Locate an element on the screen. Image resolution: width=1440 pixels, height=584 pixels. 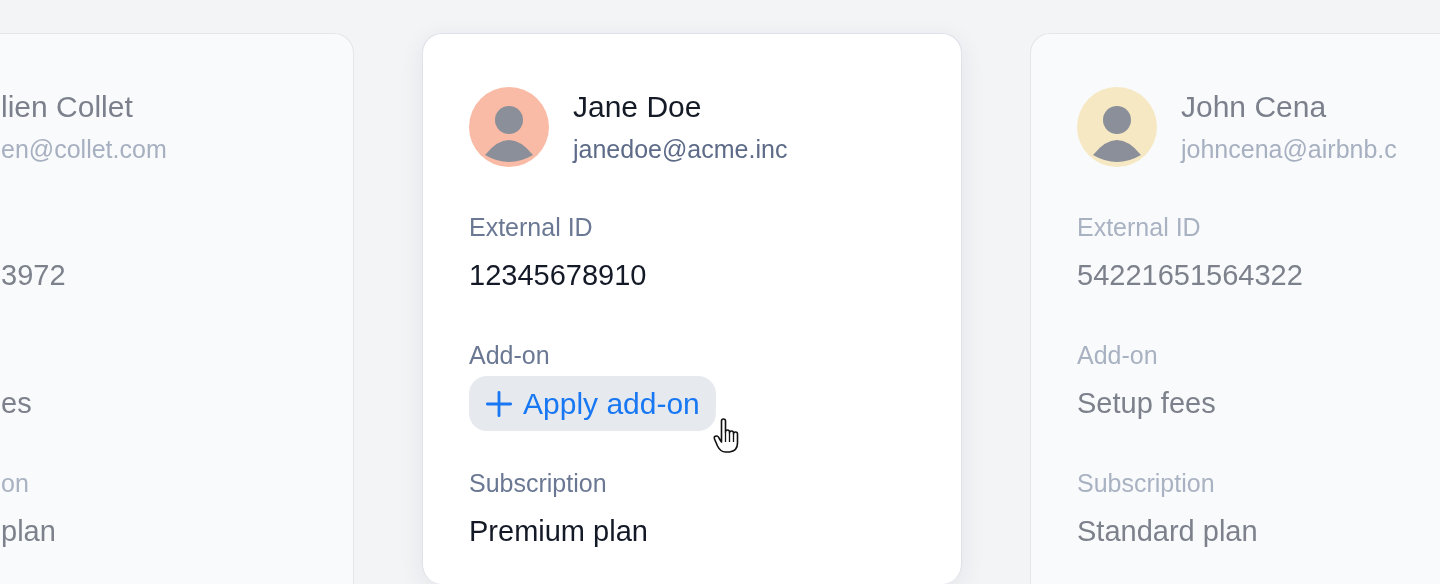
field-value: 54221651564322 is located at coordinates (1190, 275).